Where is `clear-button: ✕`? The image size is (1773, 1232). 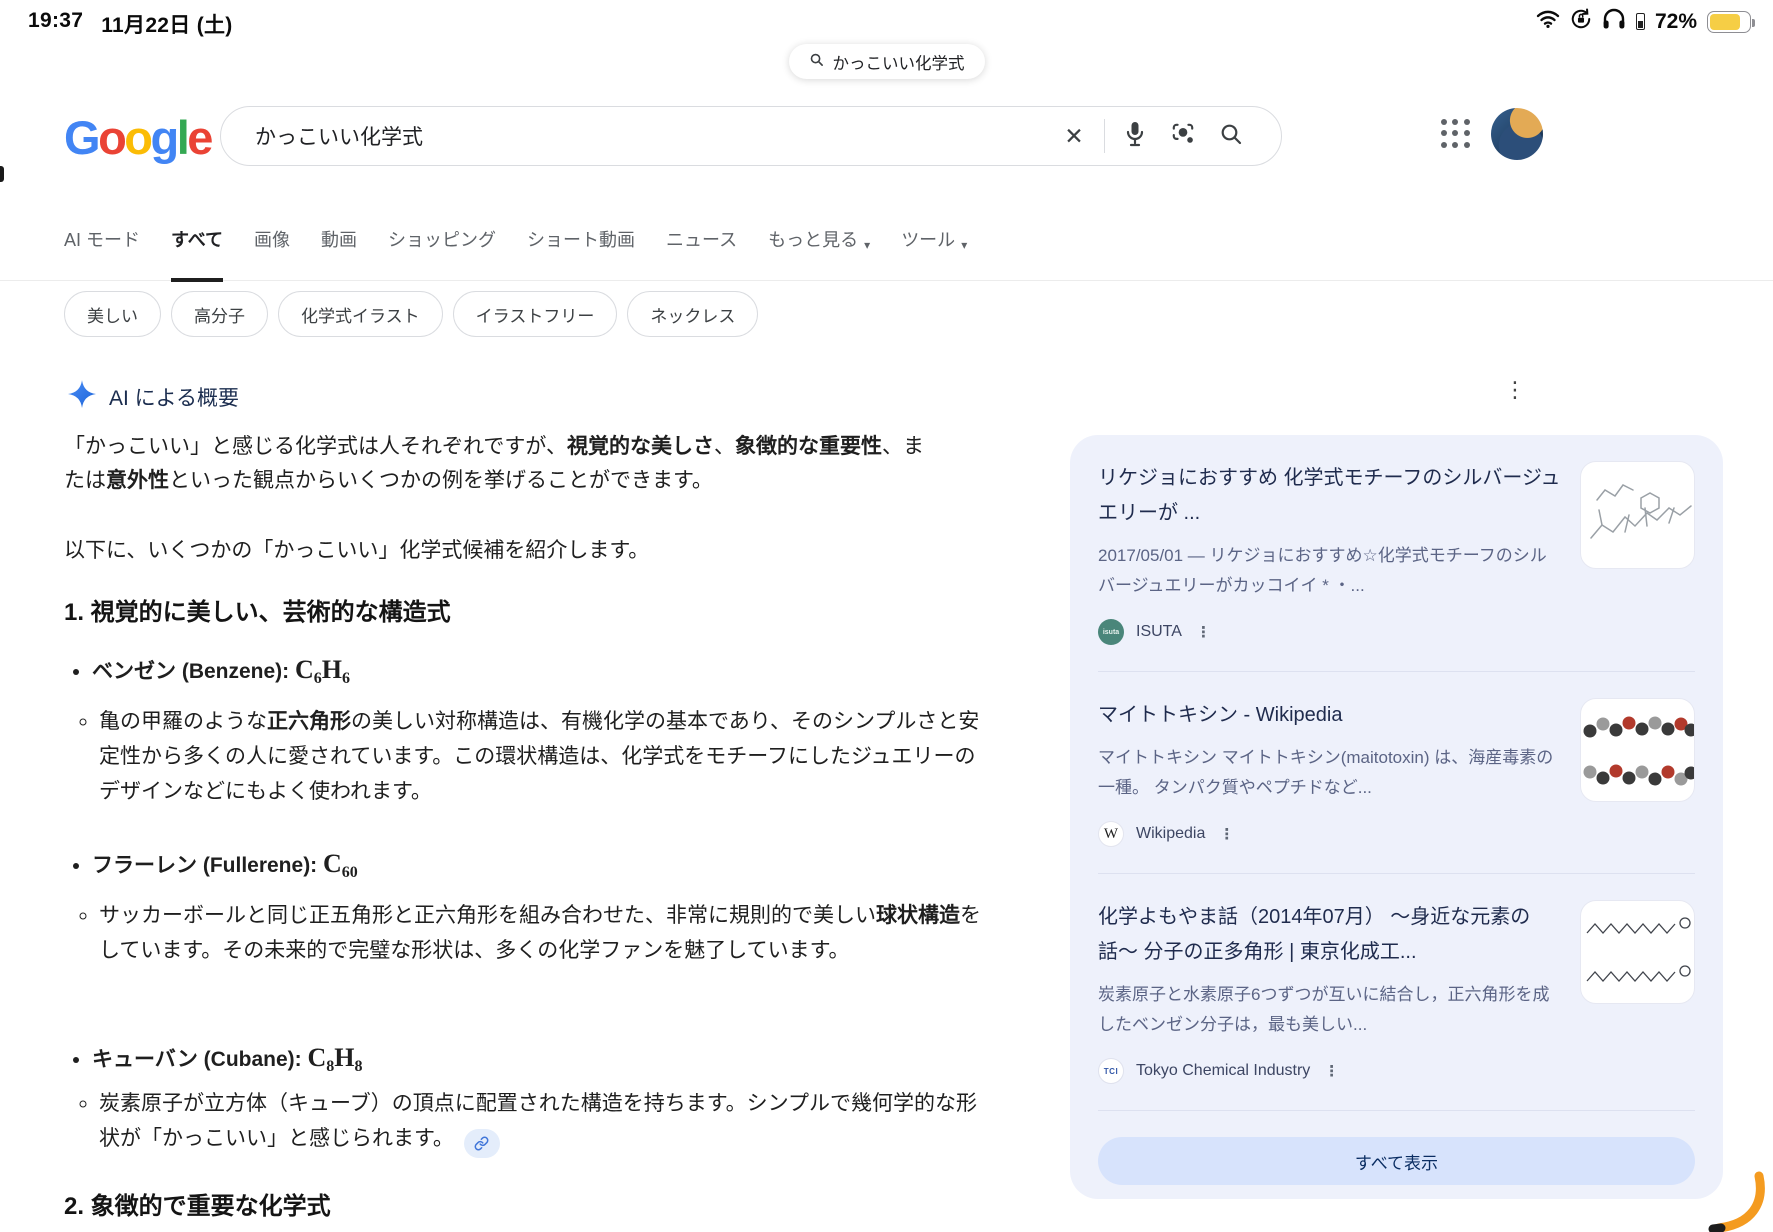 clear-button: ✕ is located at coordinates (1074, 136).